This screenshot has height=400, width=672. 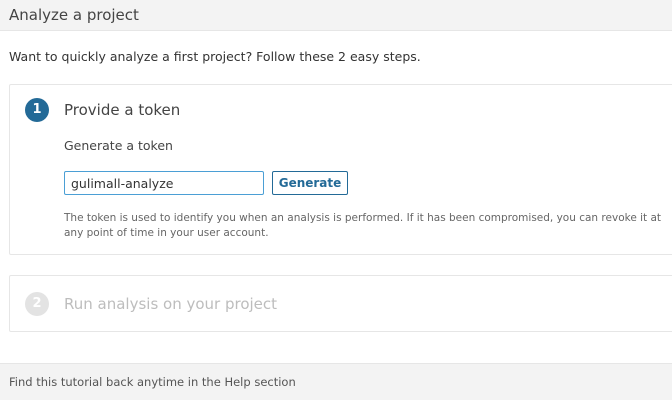 I want to click on token-name-input, so click(x=164, y=183).